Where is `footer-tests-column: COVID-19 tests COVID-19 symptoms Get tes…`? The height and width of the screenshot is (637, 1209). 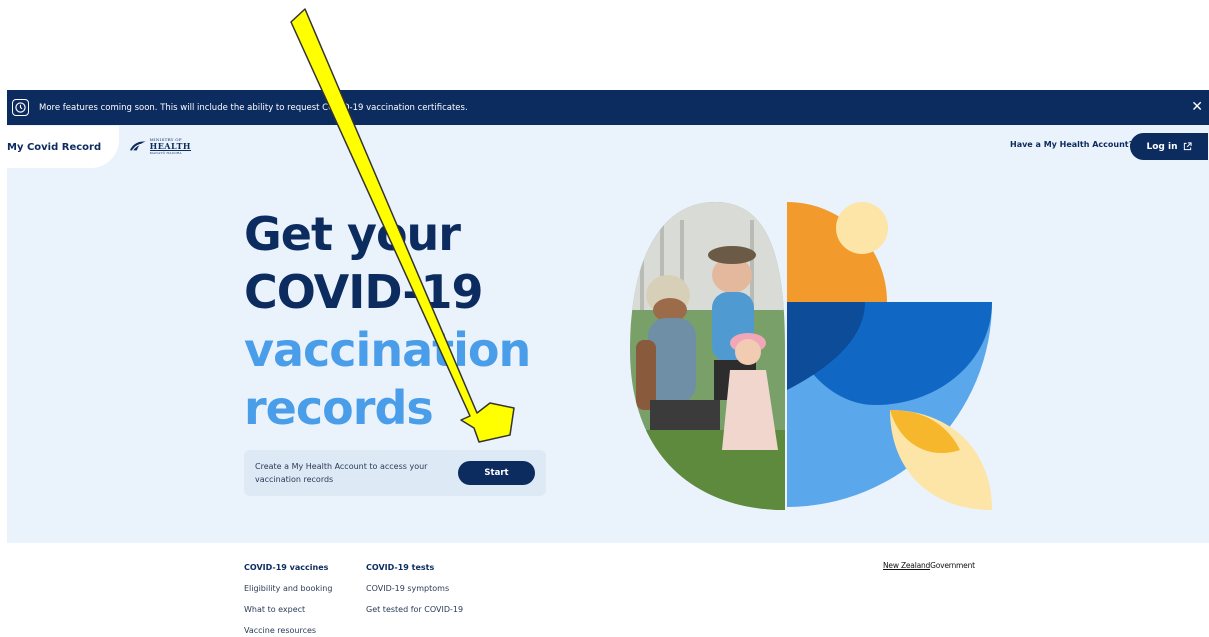
footer-tests-column: COVID-19 tests COVID-19 symptoms Get tes… is located at coordinates (414, 591).